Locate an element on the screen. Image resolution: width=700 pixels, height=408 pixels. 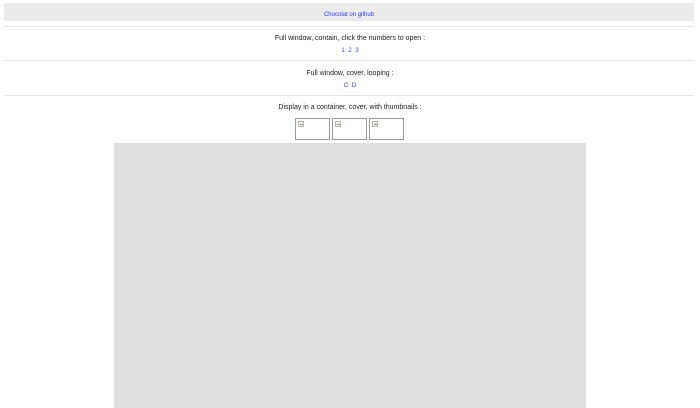
top-bar: Chocolat on github is located at coordinates (349, 12).